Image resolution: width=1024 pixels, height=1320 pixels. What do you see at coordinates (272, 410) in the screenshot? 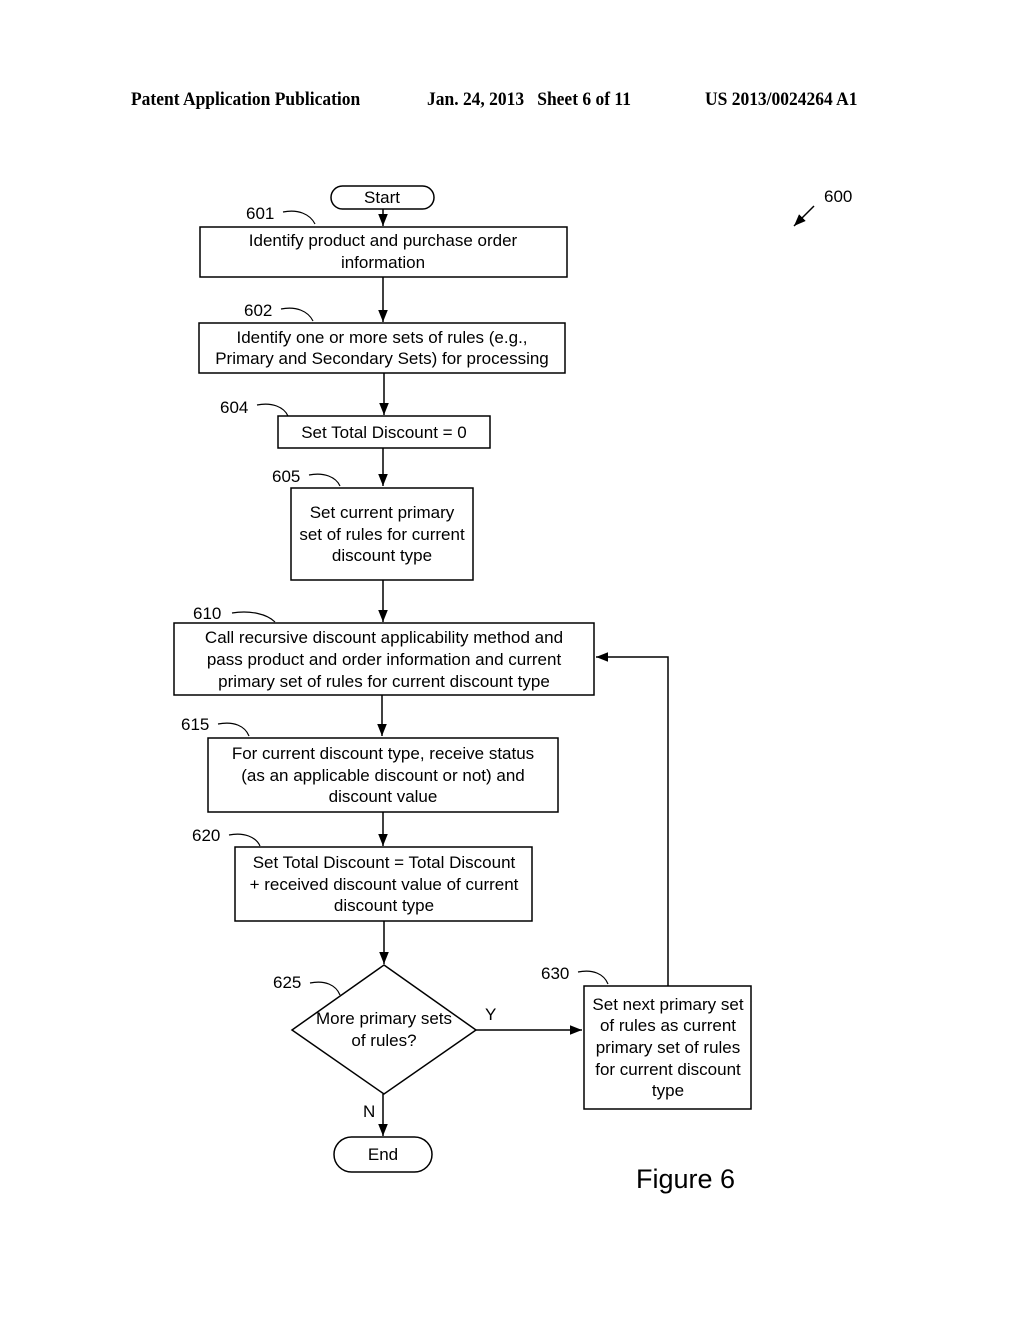
I see `step-604-leader` at bounding box center [272, 410].